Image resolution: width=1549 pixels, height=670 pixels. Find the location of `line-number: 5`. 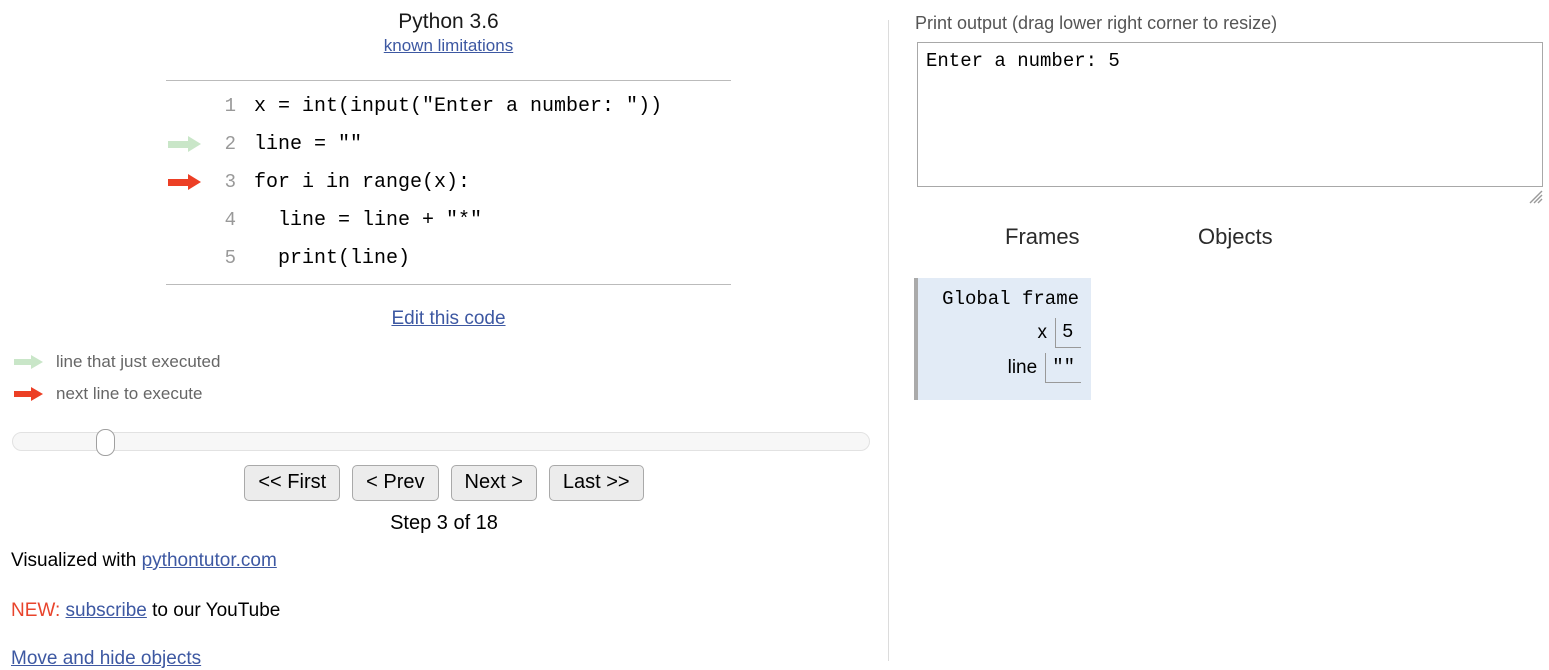

line-number: 5 is located at coordinates (230, 258).